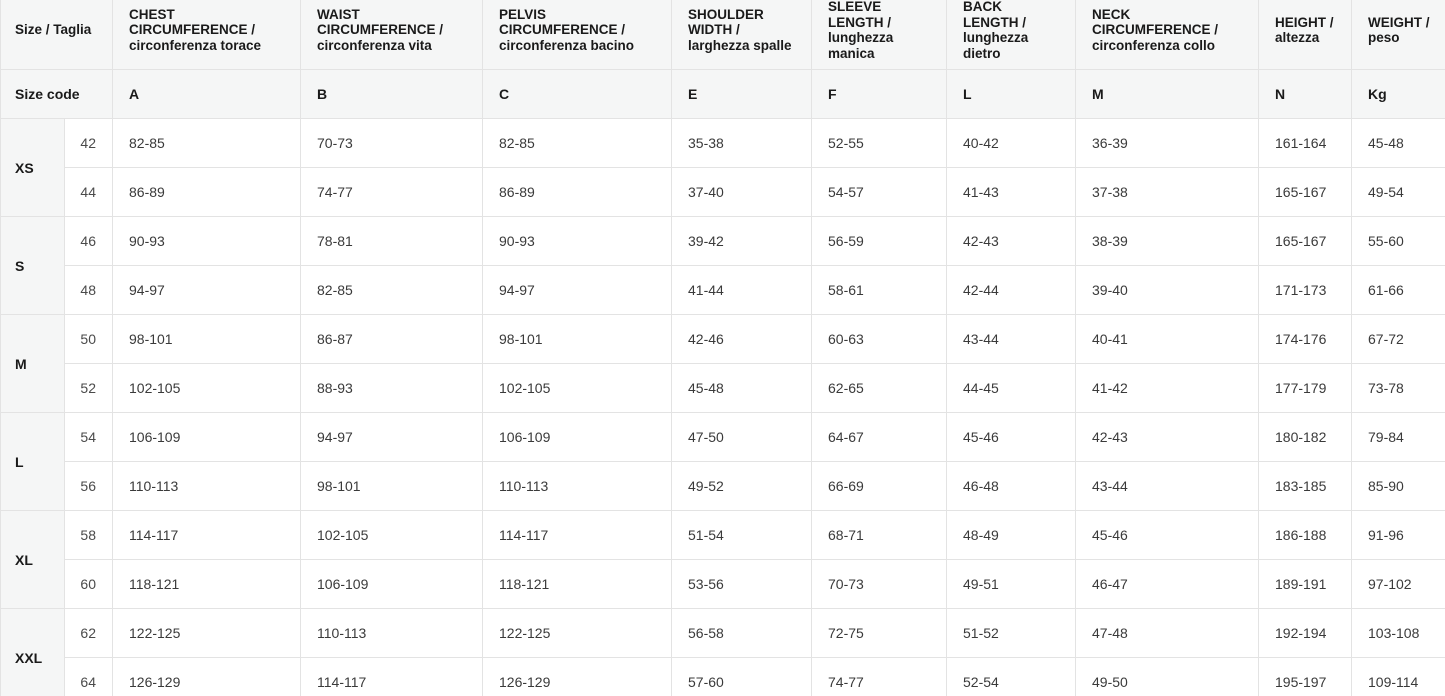 Image resolution: width=1445 pixels, height=696 pixels. Describe the element at coordinates (879, 241) in the screenshot. I see `cell-sleeve: 56-59` at that location.